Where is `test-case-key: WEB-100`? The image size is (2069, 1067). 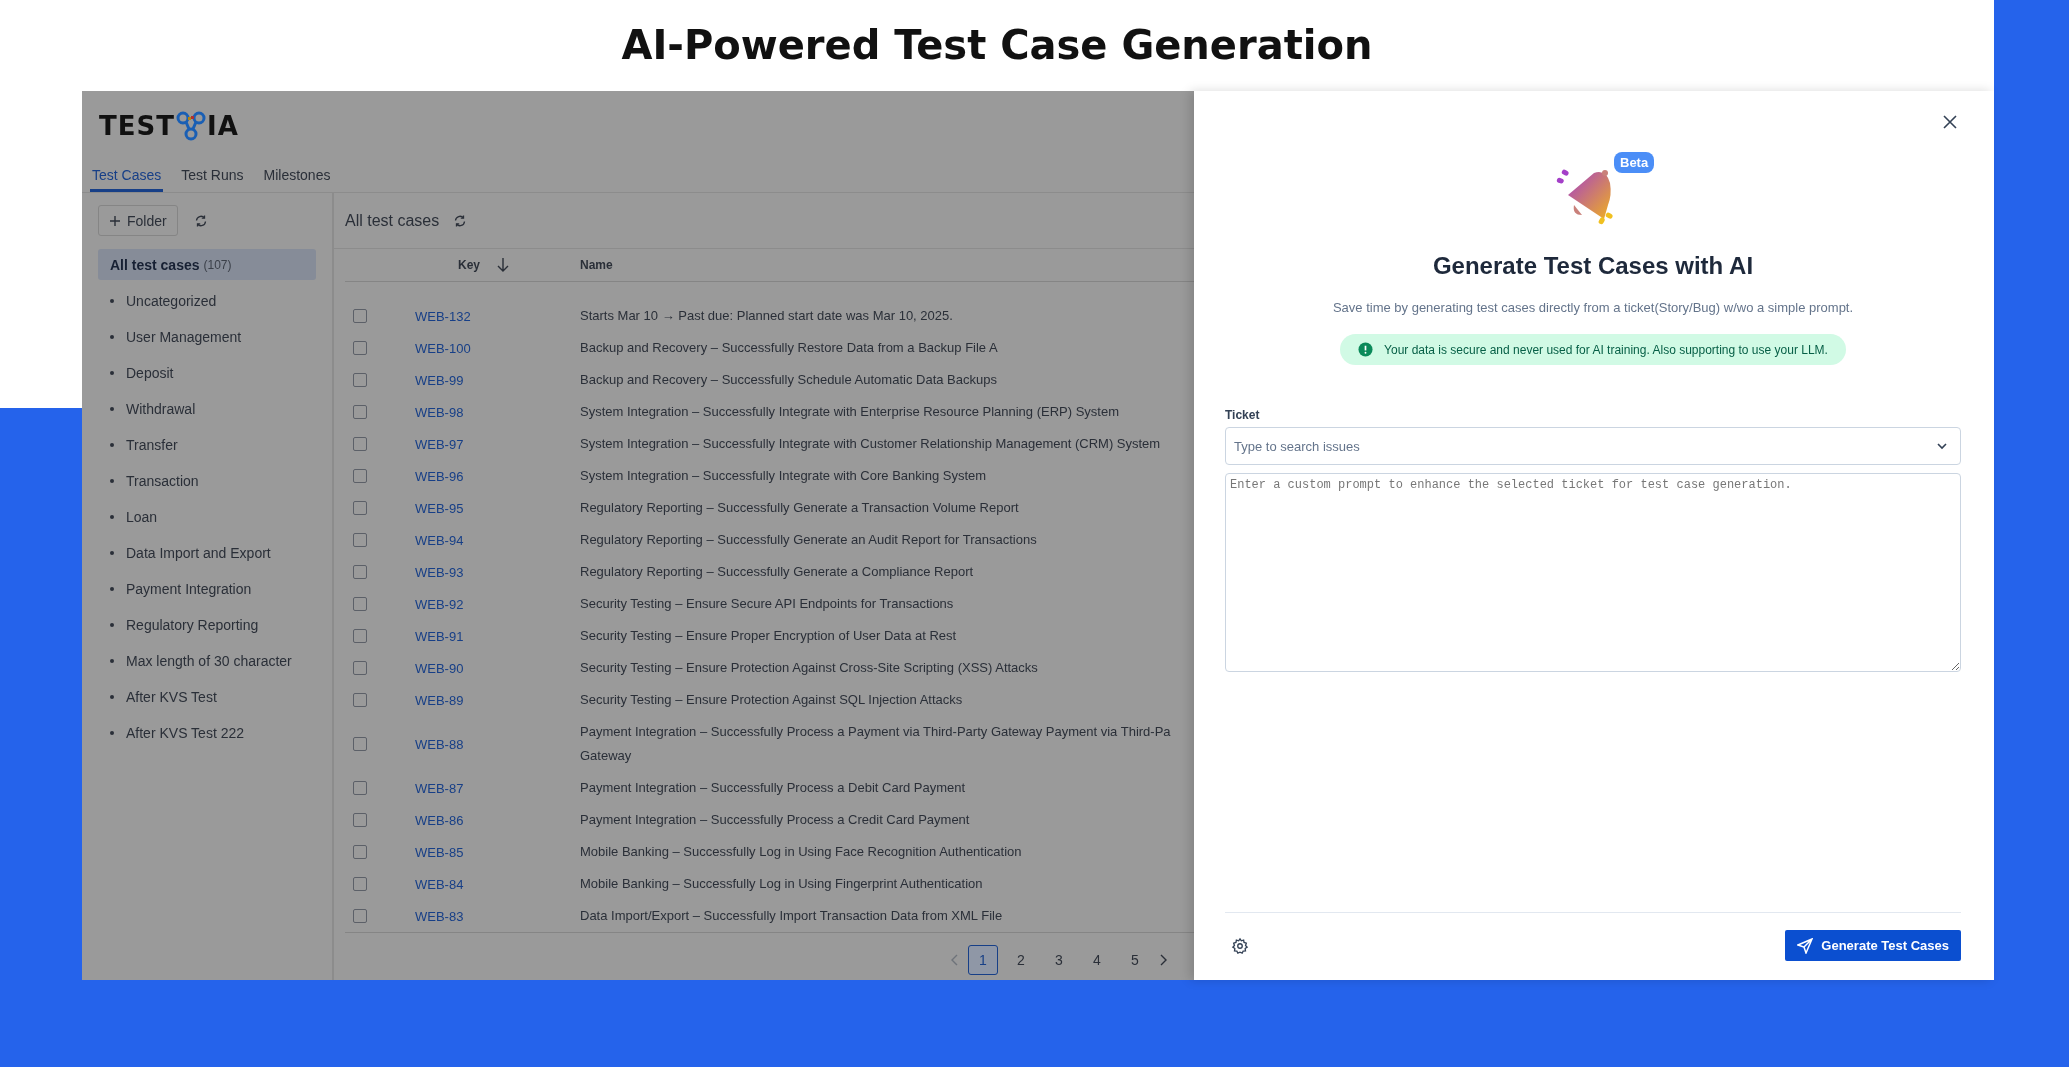 test-case-key: WEB-100 is located at coordinates (443, 348).